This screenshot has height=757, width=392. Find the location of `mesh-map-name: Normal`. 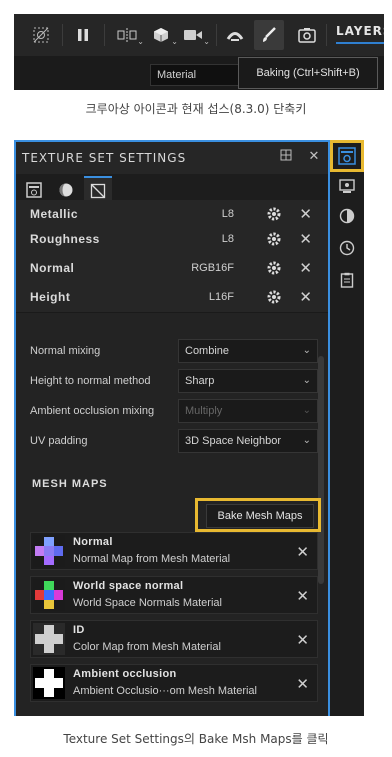

mesh-map-name: Normal is located at coordinates (93, 542).